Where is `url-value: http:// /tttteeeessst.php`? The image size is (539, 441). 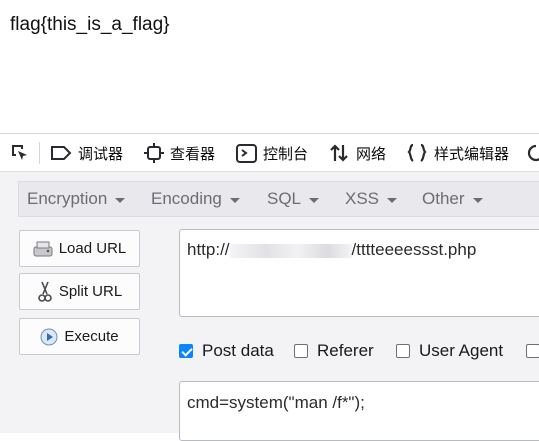
url-value: http:// /tttteeeessst.php is located at coordinates (331, 250).